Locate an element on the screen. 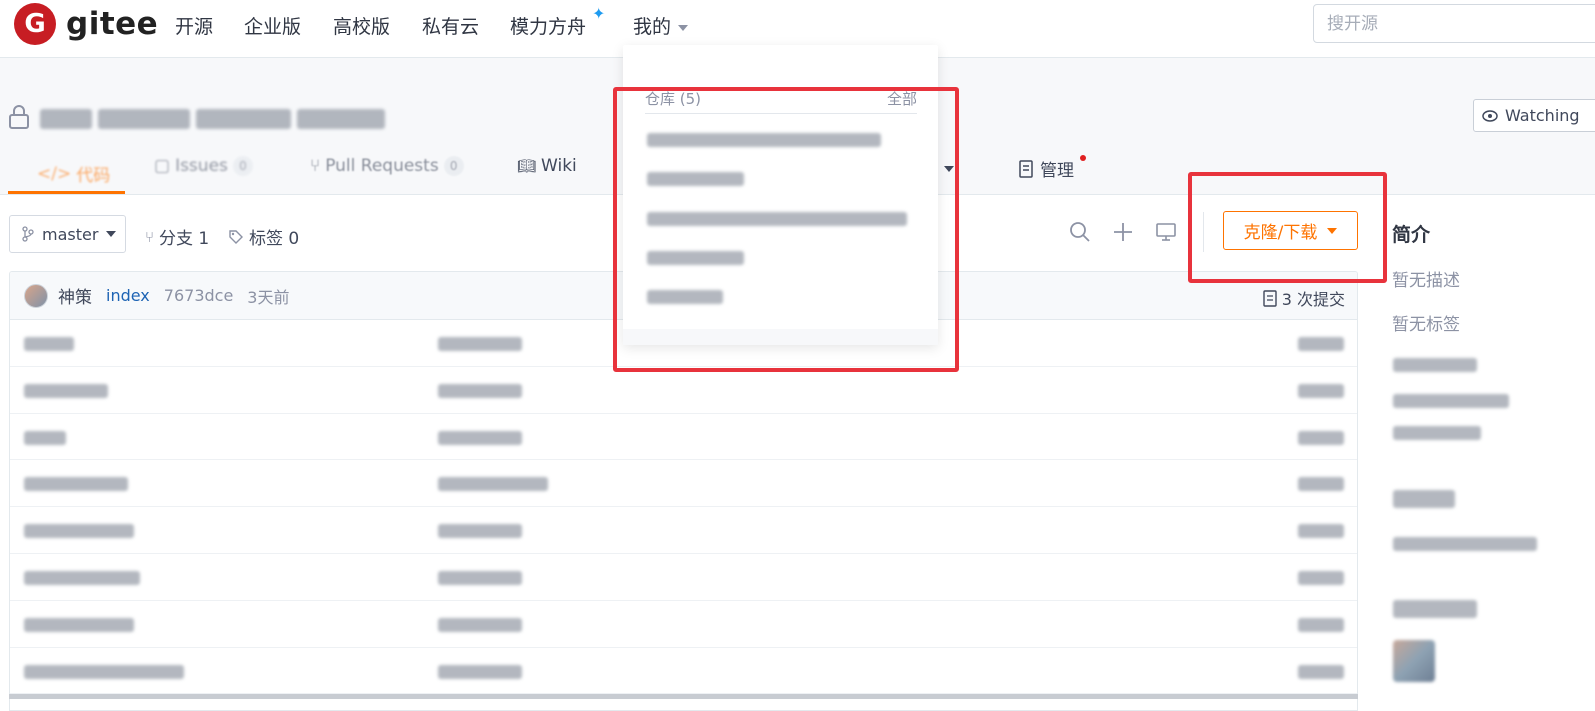 The width and height of the screenshot is (1595, 711). nav-open-source: 开源 is located at coordinates (194, 25).